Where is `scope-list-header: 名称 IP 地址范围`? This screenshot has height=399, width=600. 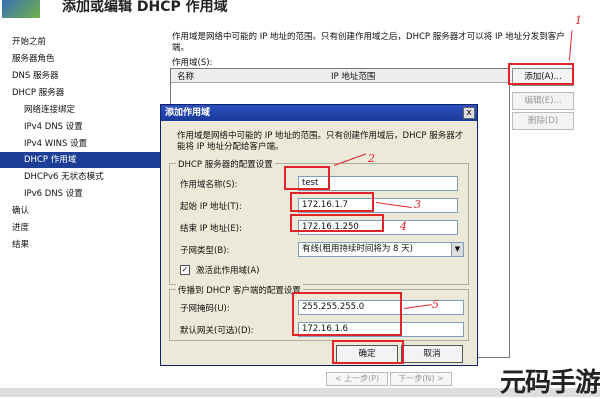
scope-list-header: 名称 IP 地址范围 is located at coordinates (340, 76).